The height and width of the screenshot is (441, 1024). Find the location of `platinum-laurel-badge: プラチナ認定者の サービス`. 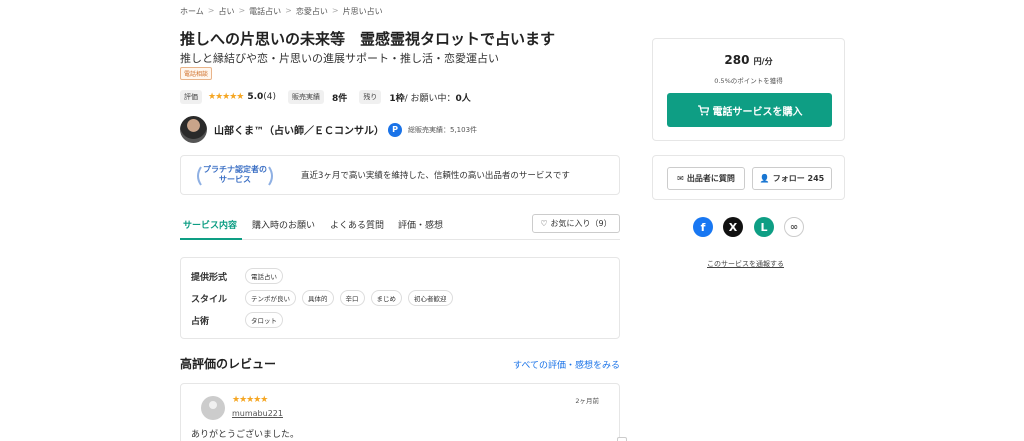

platinum-laurel-badge: プラチナ認定者の サービス is located at coordinates (235, 175).